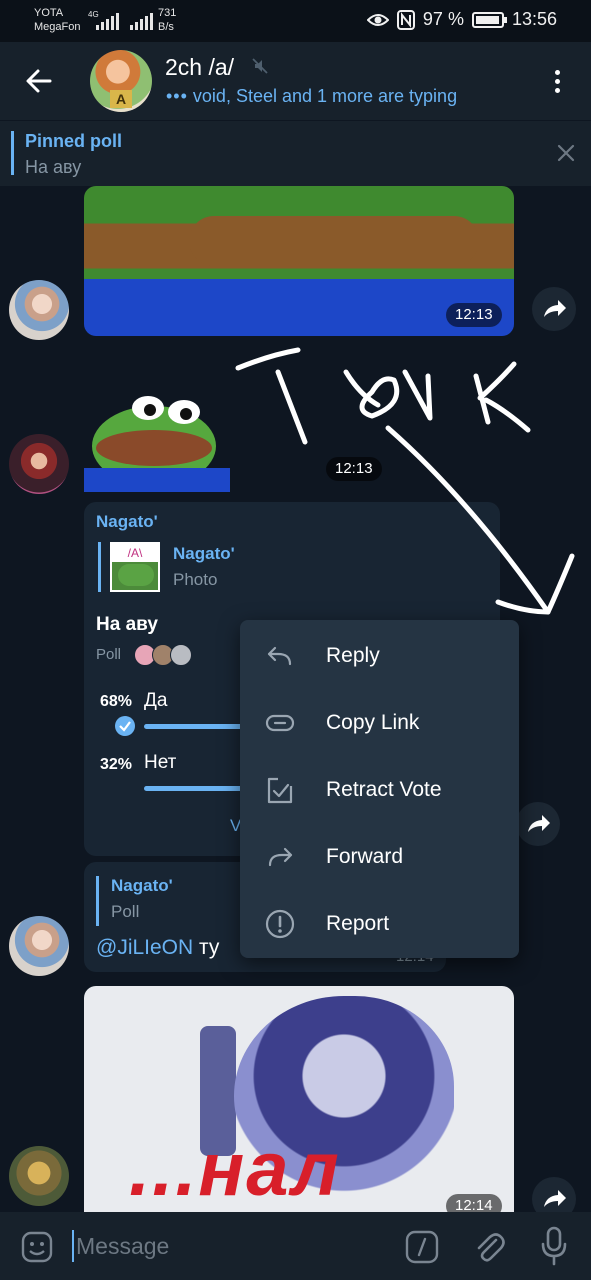 The image size is (591, 1280). What do you see at coordinates (280, 790) in the screenshot?
I see `retract-vote-icon` at bounding box center [280, 790].